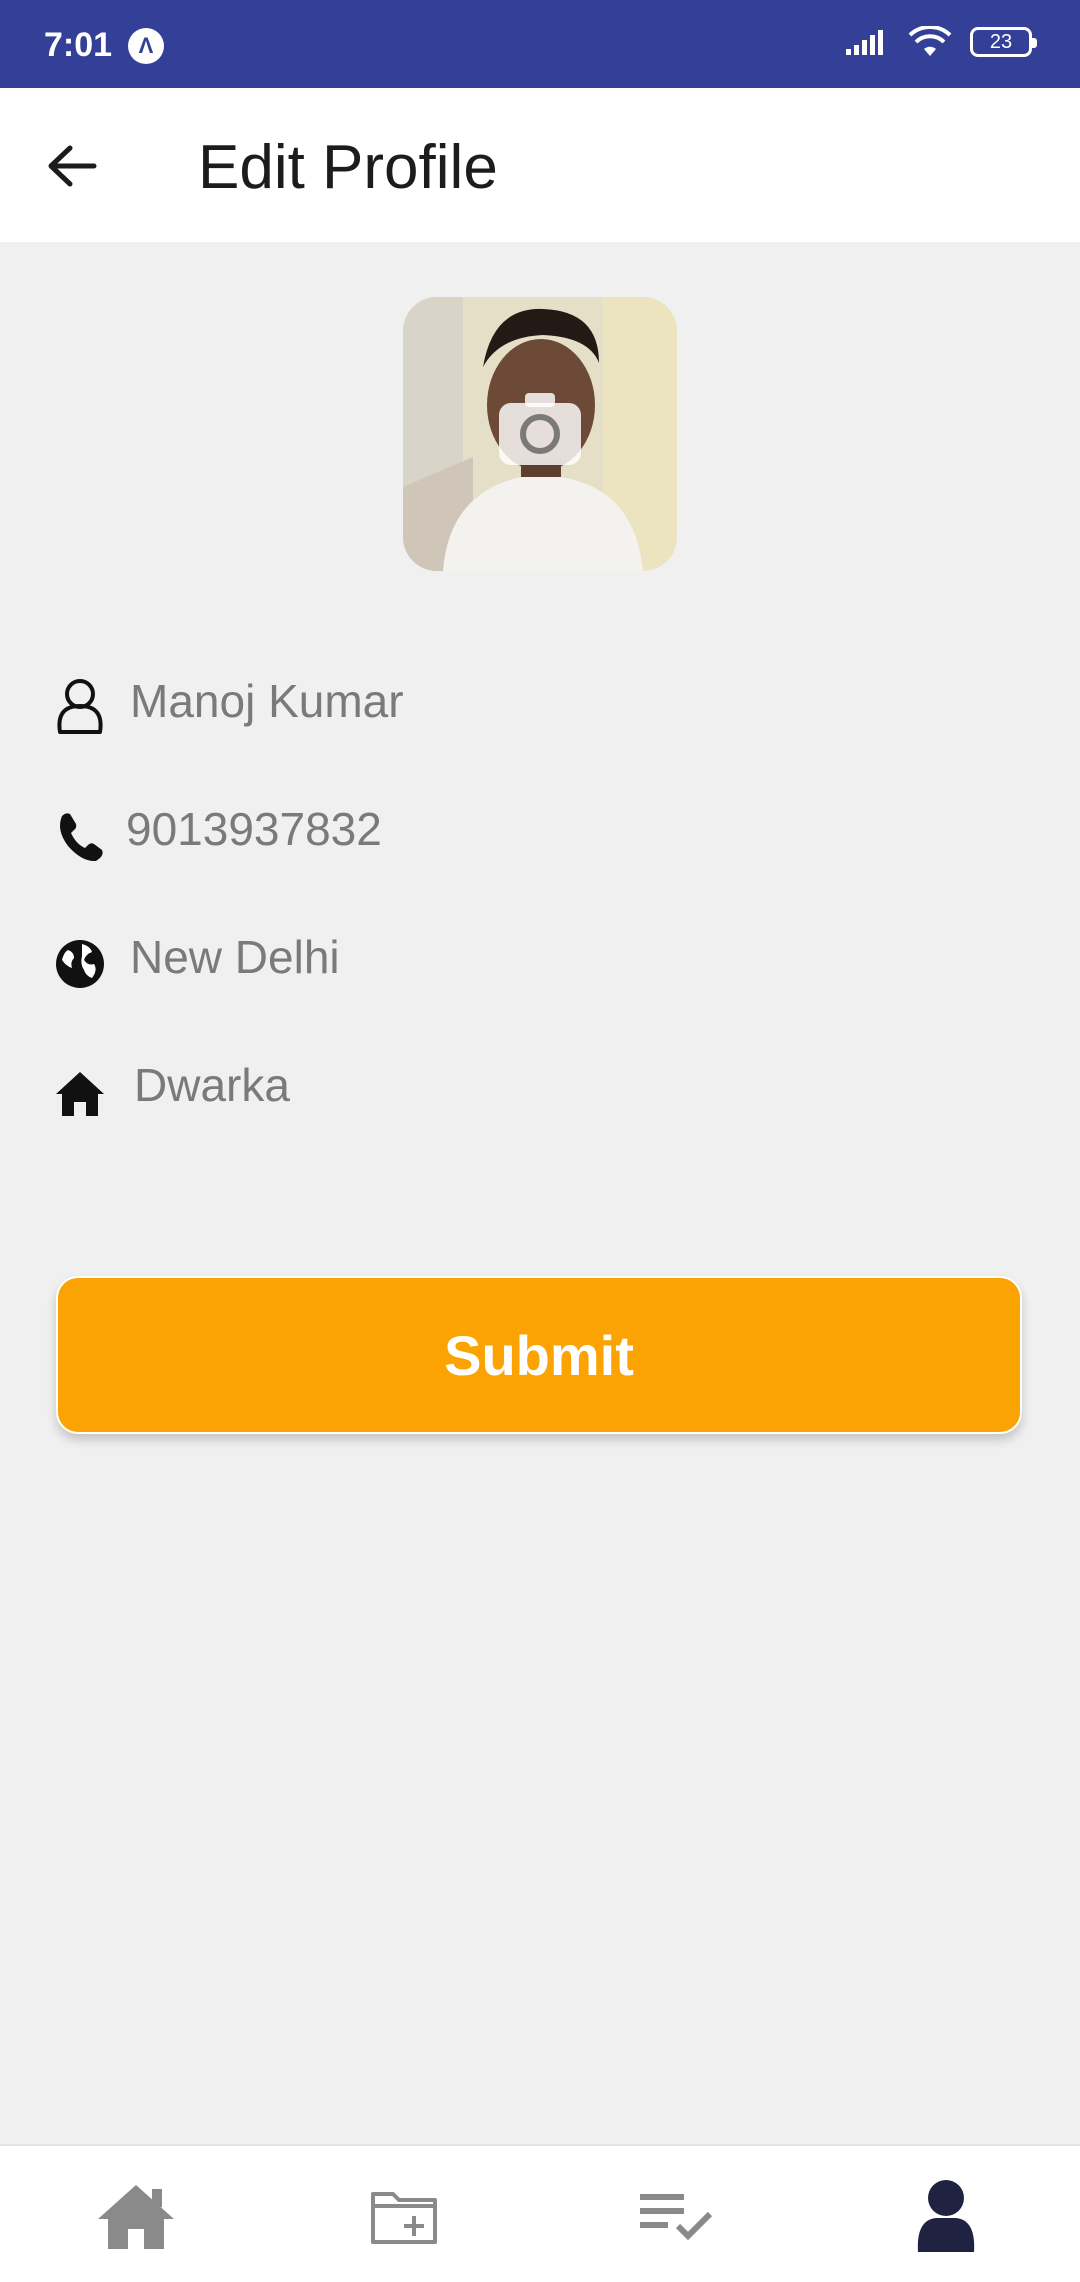 This screenshot has width=1080, height=2282. I want to click on app-bar: Edit Profile, so click(540, 165).